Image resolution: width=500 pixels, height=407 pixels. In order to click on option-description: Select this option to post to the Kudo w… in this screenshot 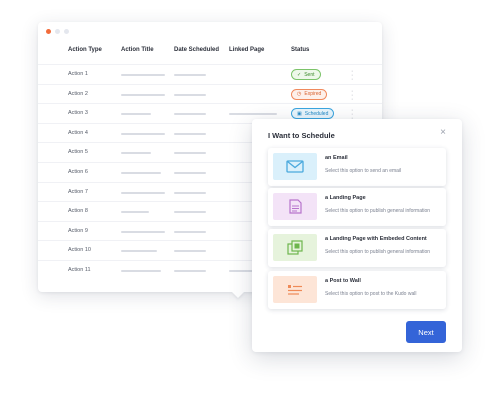, I will do `click(371, 294)`.